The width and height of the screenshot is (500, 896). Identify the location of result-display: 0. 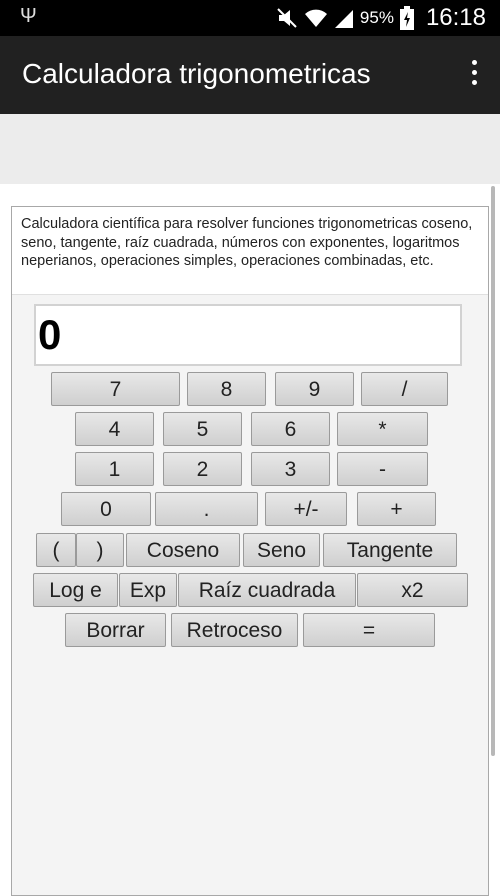
(248, 335).